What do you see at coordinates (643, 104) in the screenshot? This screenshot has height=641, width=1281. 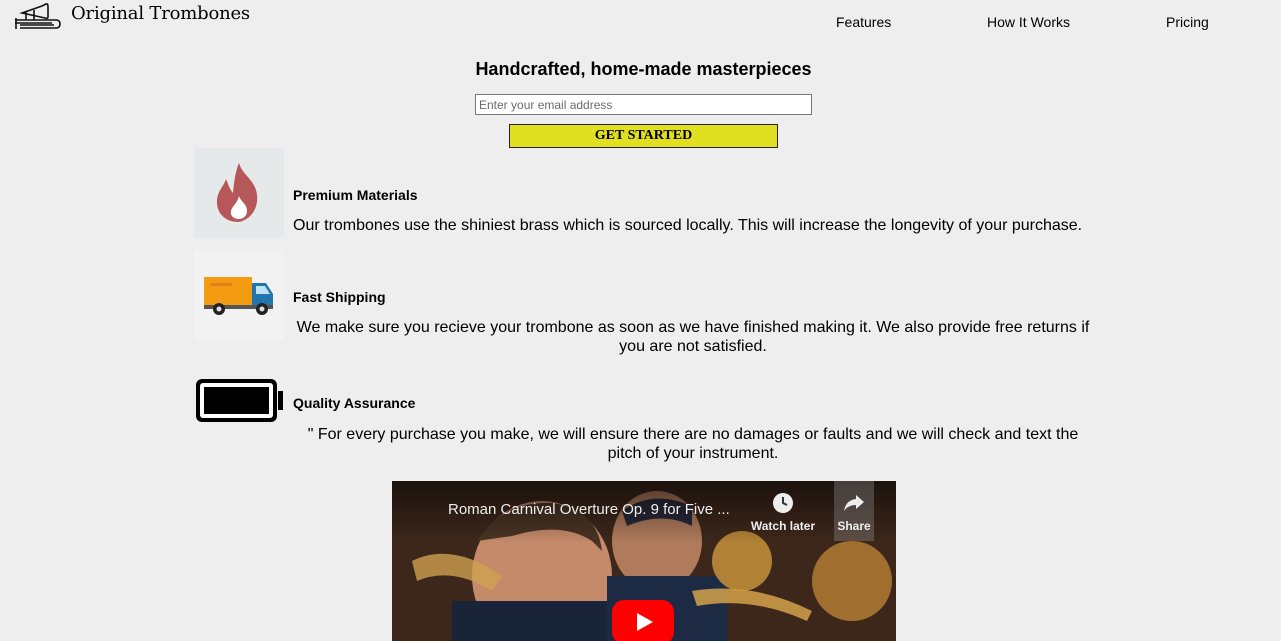 I see `email-input` at bounding box center [643, 104].